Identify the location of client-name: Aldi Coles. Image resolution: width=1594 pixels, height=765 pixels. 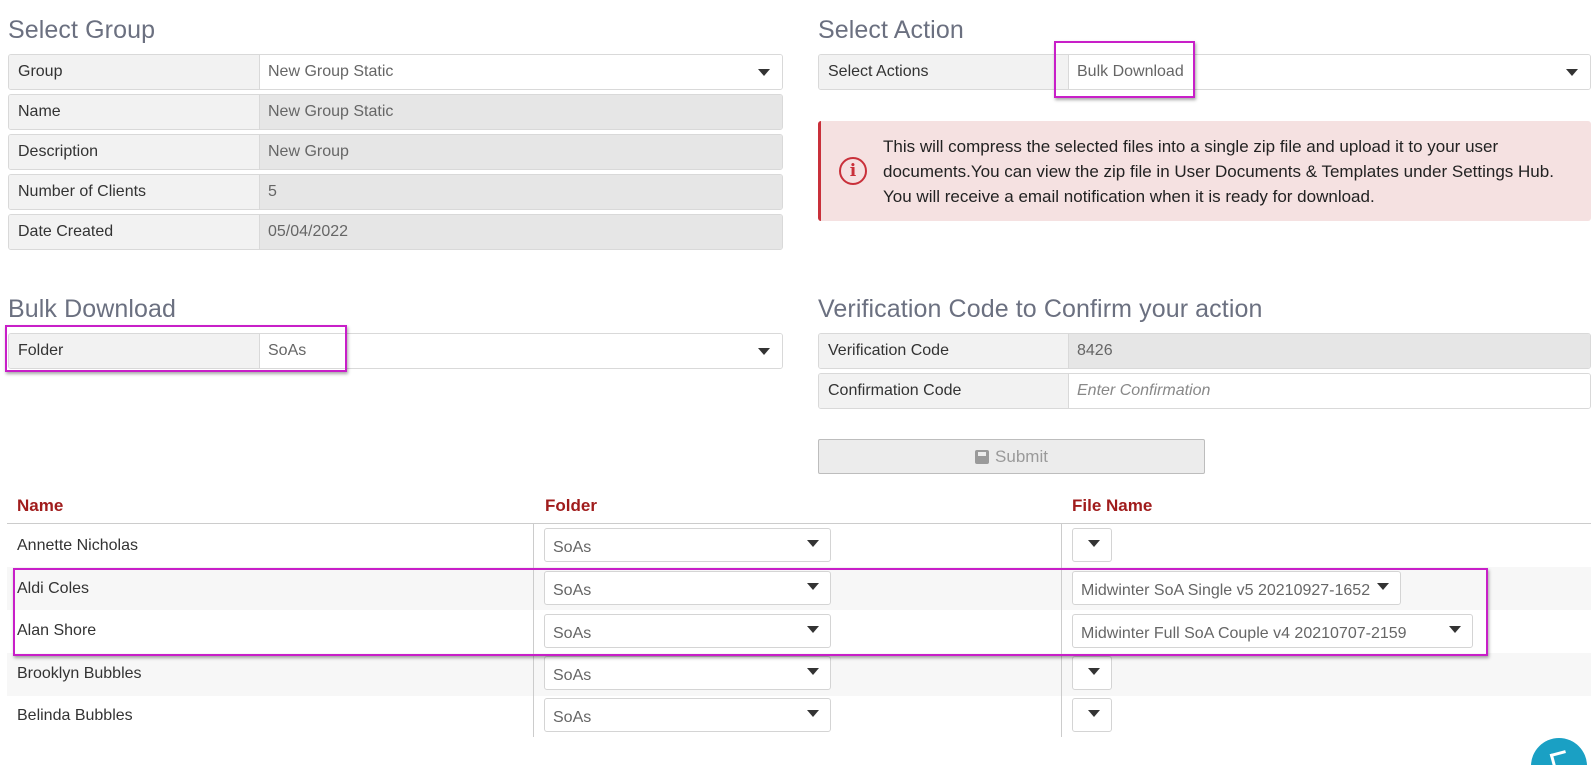
(53, 588).